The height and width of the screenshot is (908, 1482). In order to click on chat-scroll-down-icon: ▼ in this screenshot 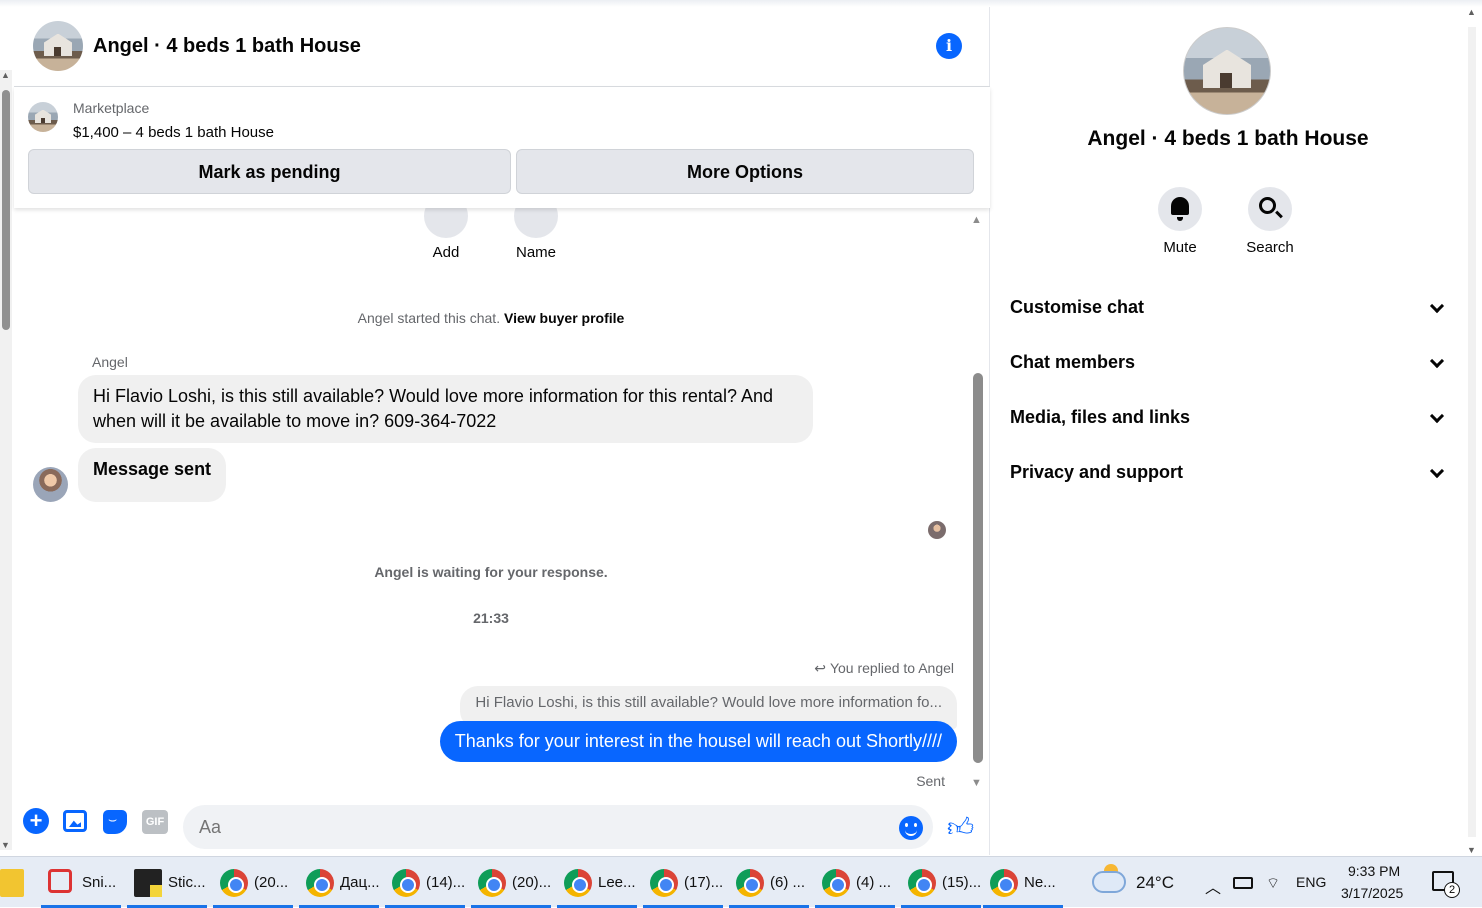, I will do `click(976, 783)`.